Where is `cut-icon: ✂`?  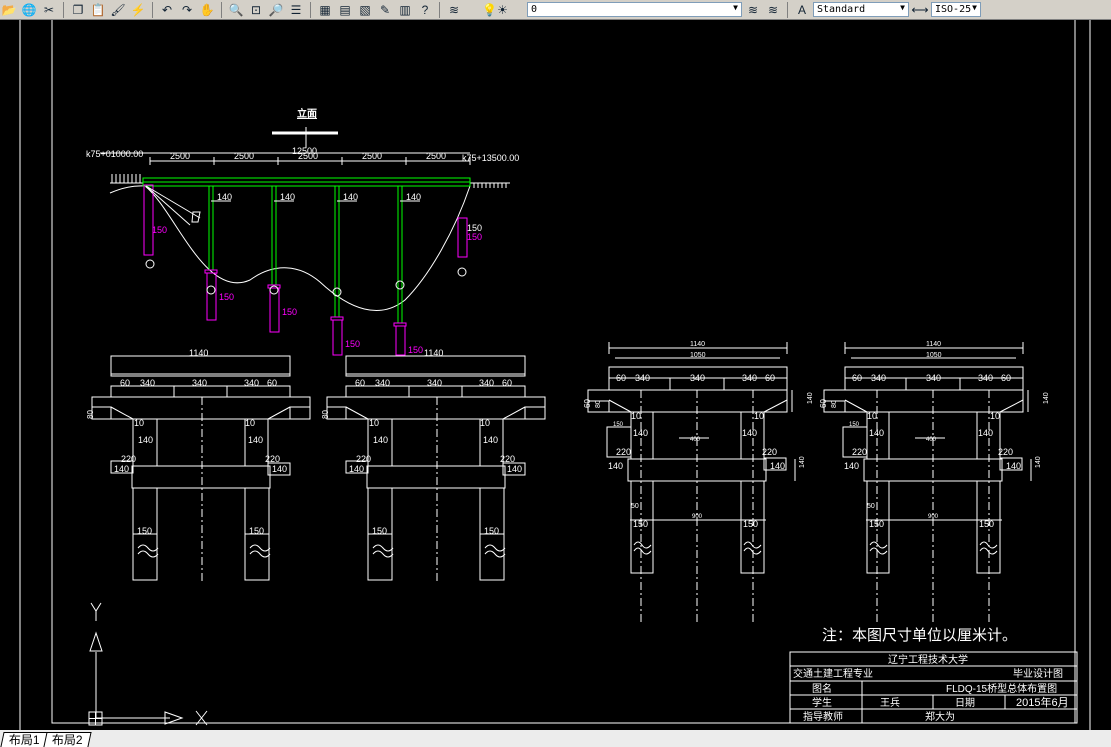 cut-icon: ✂ is located at coordinates (49, 10).